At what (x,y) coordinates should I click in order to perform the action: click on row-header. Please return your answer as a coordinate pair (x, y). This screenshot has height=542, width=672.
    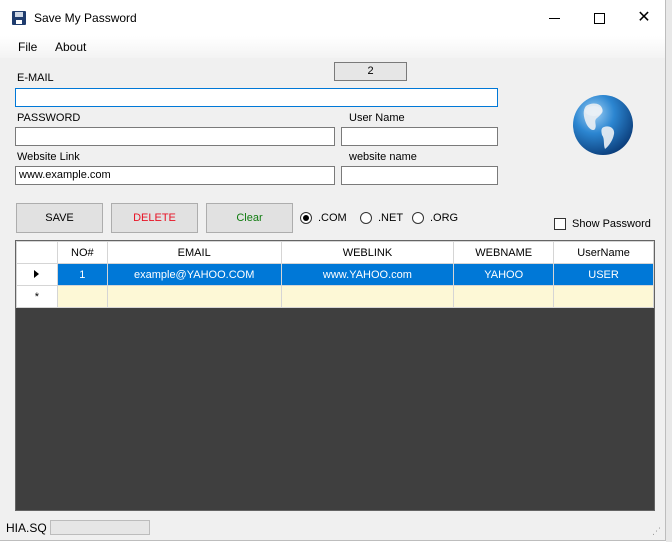
    Looking at the image, I should click on (37, 274).